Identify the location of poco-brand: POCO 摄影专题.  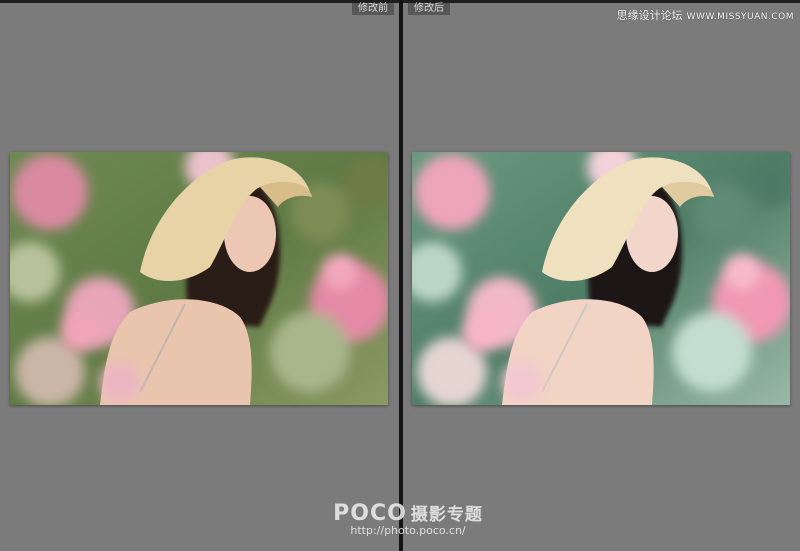
(408, 513).